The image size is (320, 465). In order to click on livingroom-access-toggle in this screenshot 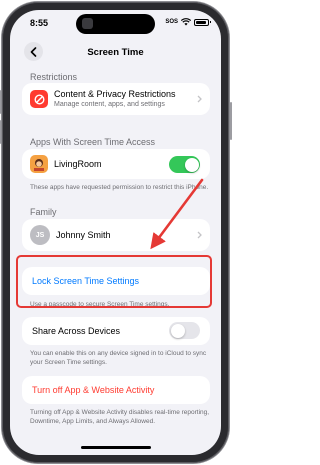, I will do `click(184, 164)`.